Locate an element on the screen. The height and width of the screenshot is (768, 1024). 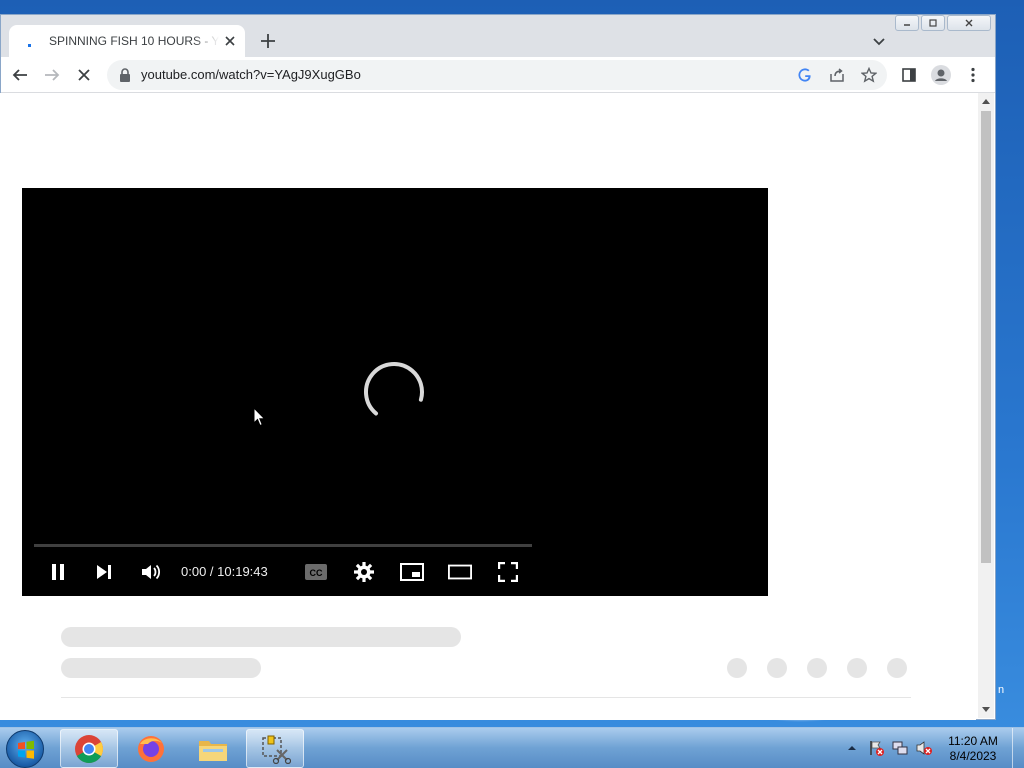
show-hidden-icons-icon is located at coordinates (852, 748).